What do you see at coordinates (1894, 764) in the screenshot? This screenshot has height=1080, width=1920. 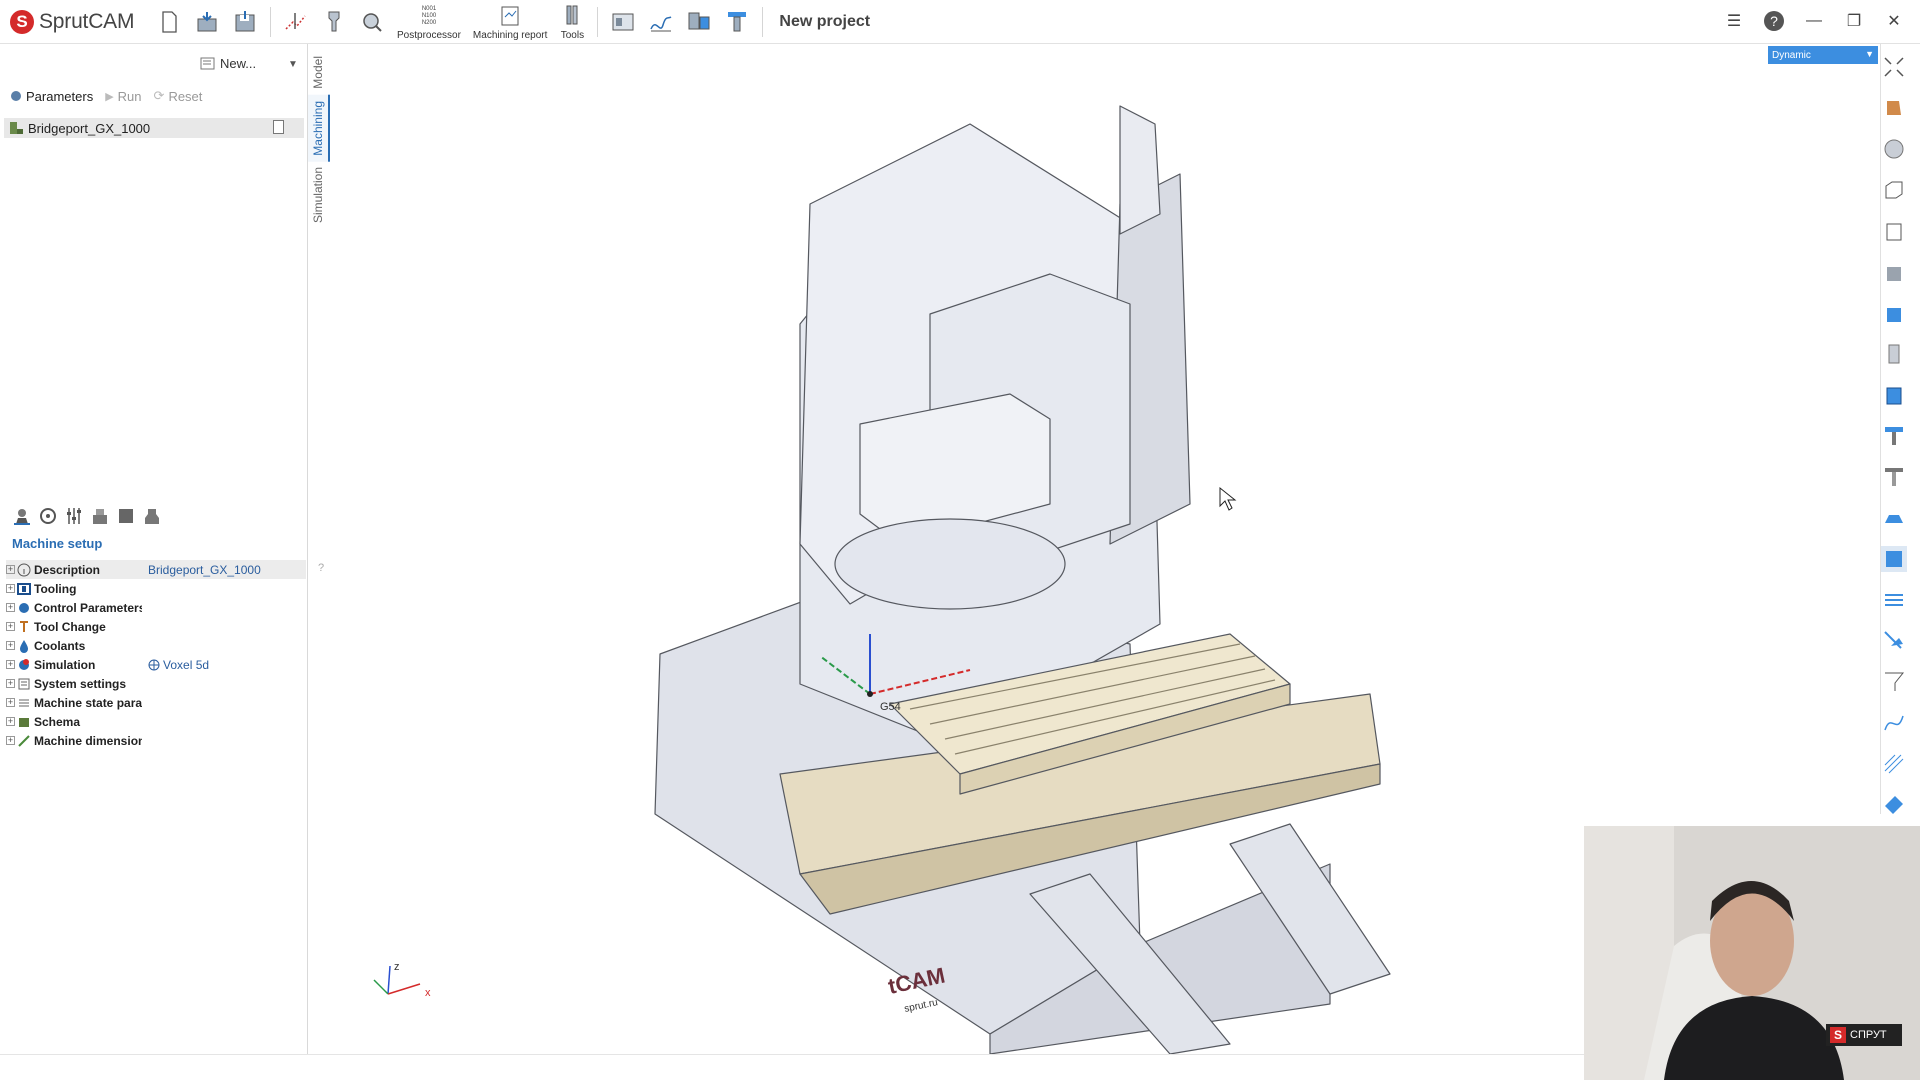 I see `hatch-view-icon` at bounding box center [1894, 764].